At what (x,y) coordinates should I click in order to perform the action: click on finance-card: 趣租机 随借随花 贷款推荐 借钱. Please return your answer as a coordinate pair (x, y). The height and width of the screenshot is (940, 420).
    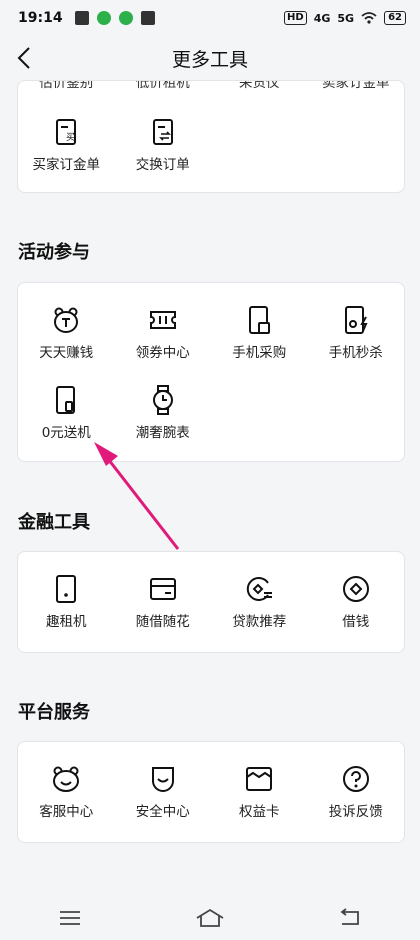
    Looking at the image, I should click on (211, 602).